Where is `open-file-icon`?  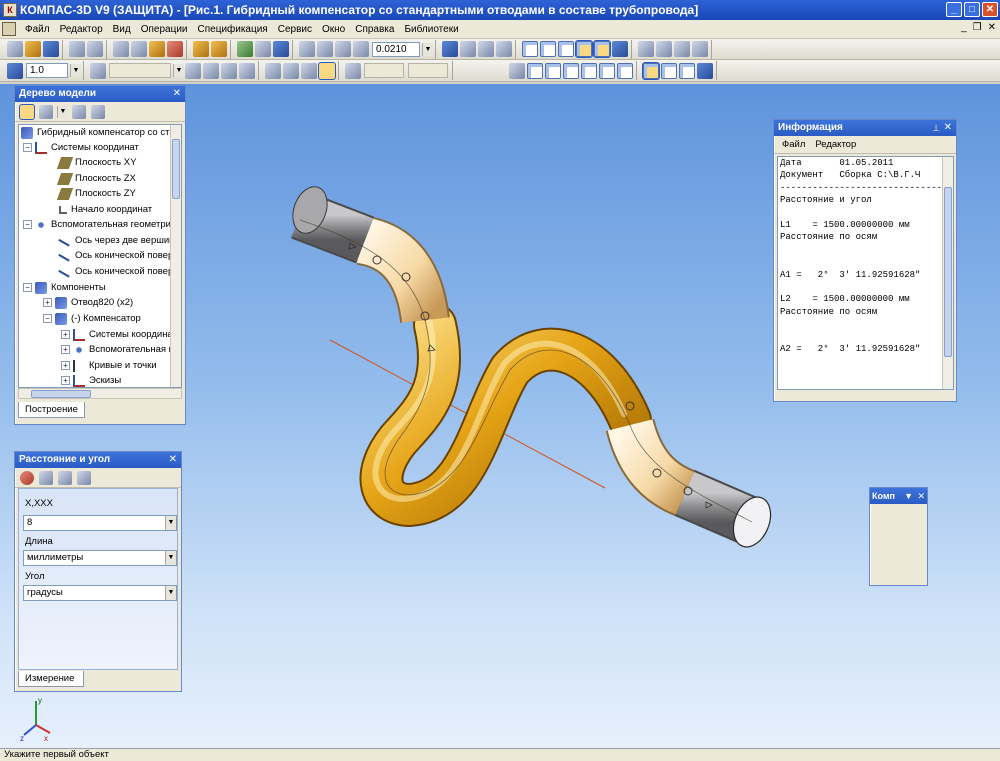 open-file-icon is located at coordinates (33, 49).